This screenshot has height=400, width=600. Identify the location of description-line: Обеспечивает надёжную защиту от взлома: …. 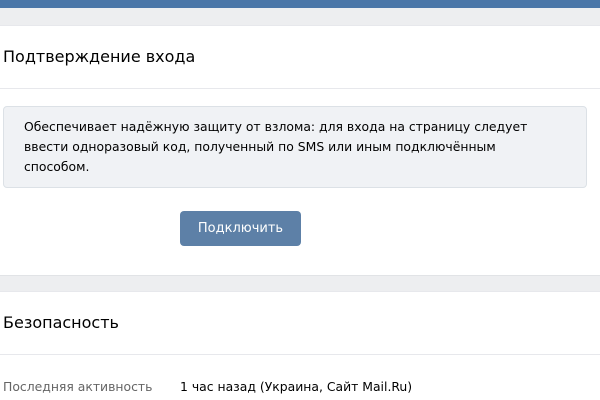
(276, 126).